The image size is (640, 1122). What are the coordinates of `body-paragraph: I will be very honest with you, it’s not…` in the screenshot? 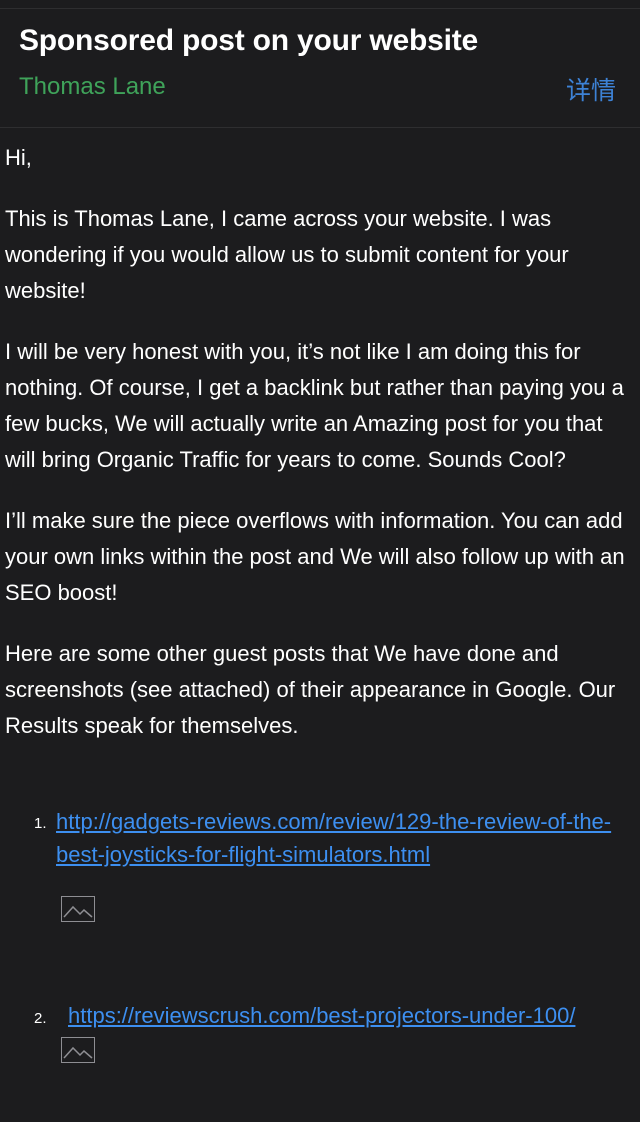 It's located at (314, 405).